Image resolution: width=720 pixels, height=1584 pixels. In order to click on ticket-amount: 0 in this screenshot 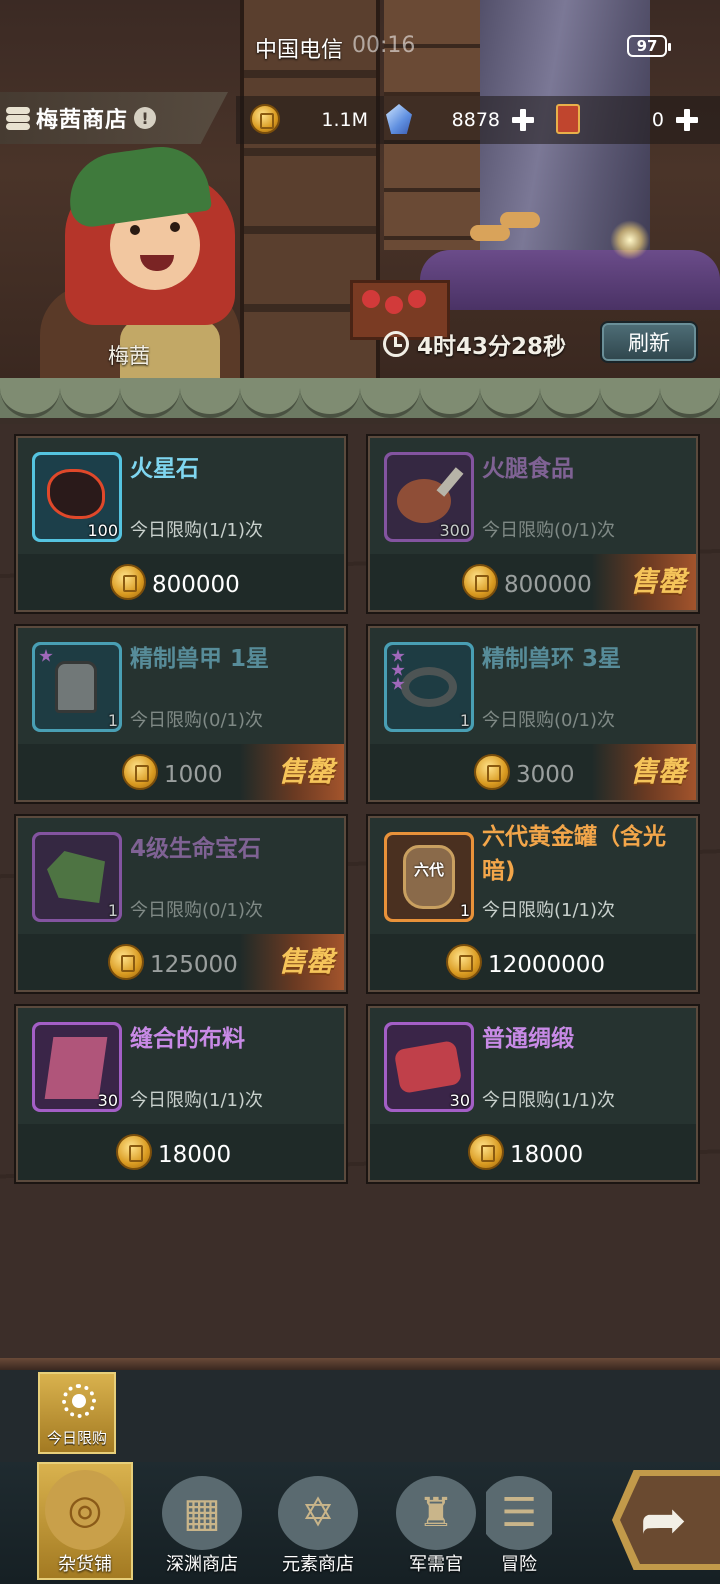, I will do `click(657, 120)`.